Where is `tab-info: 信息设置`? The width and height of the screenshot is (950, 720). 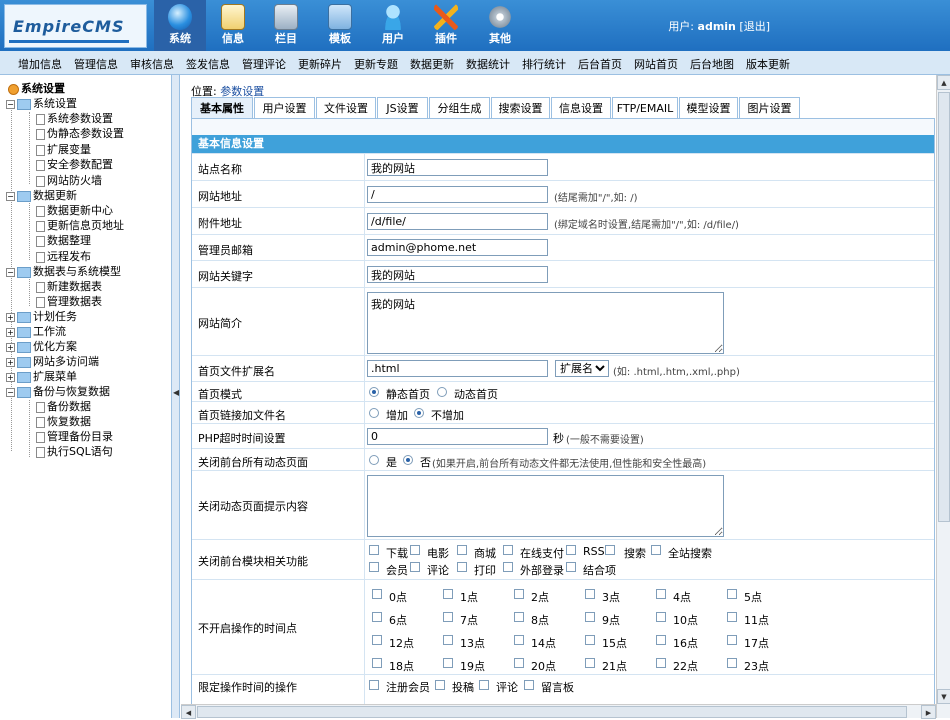
tab-info: 信息设置 is located at coordinates (581, 108).